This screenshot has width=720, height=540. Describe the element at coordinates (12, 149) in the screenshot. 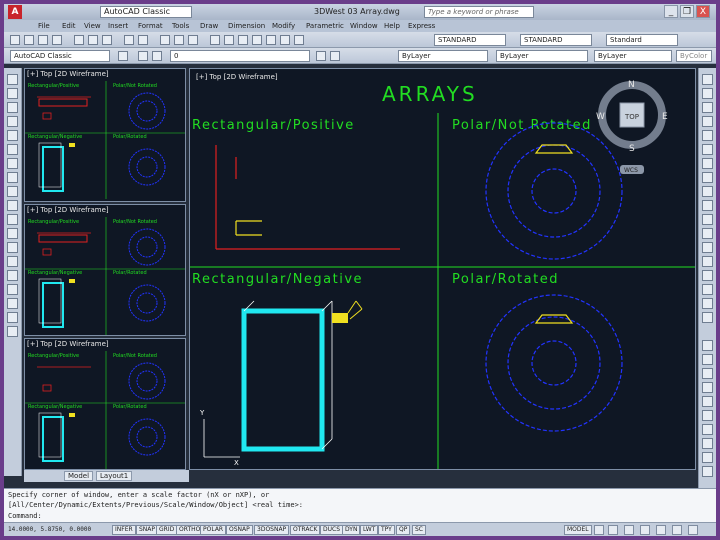

I see `arc-icon` at that location.